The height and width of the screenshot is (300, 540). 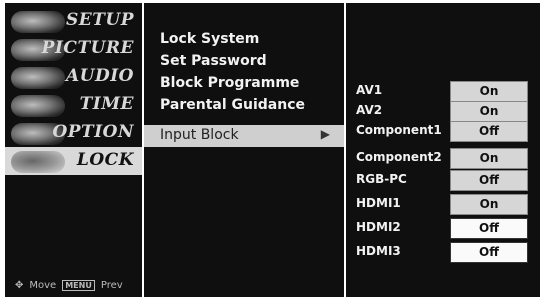 I want to click on submenu-item-set-password: Set Password, so click(x=213, y=61).